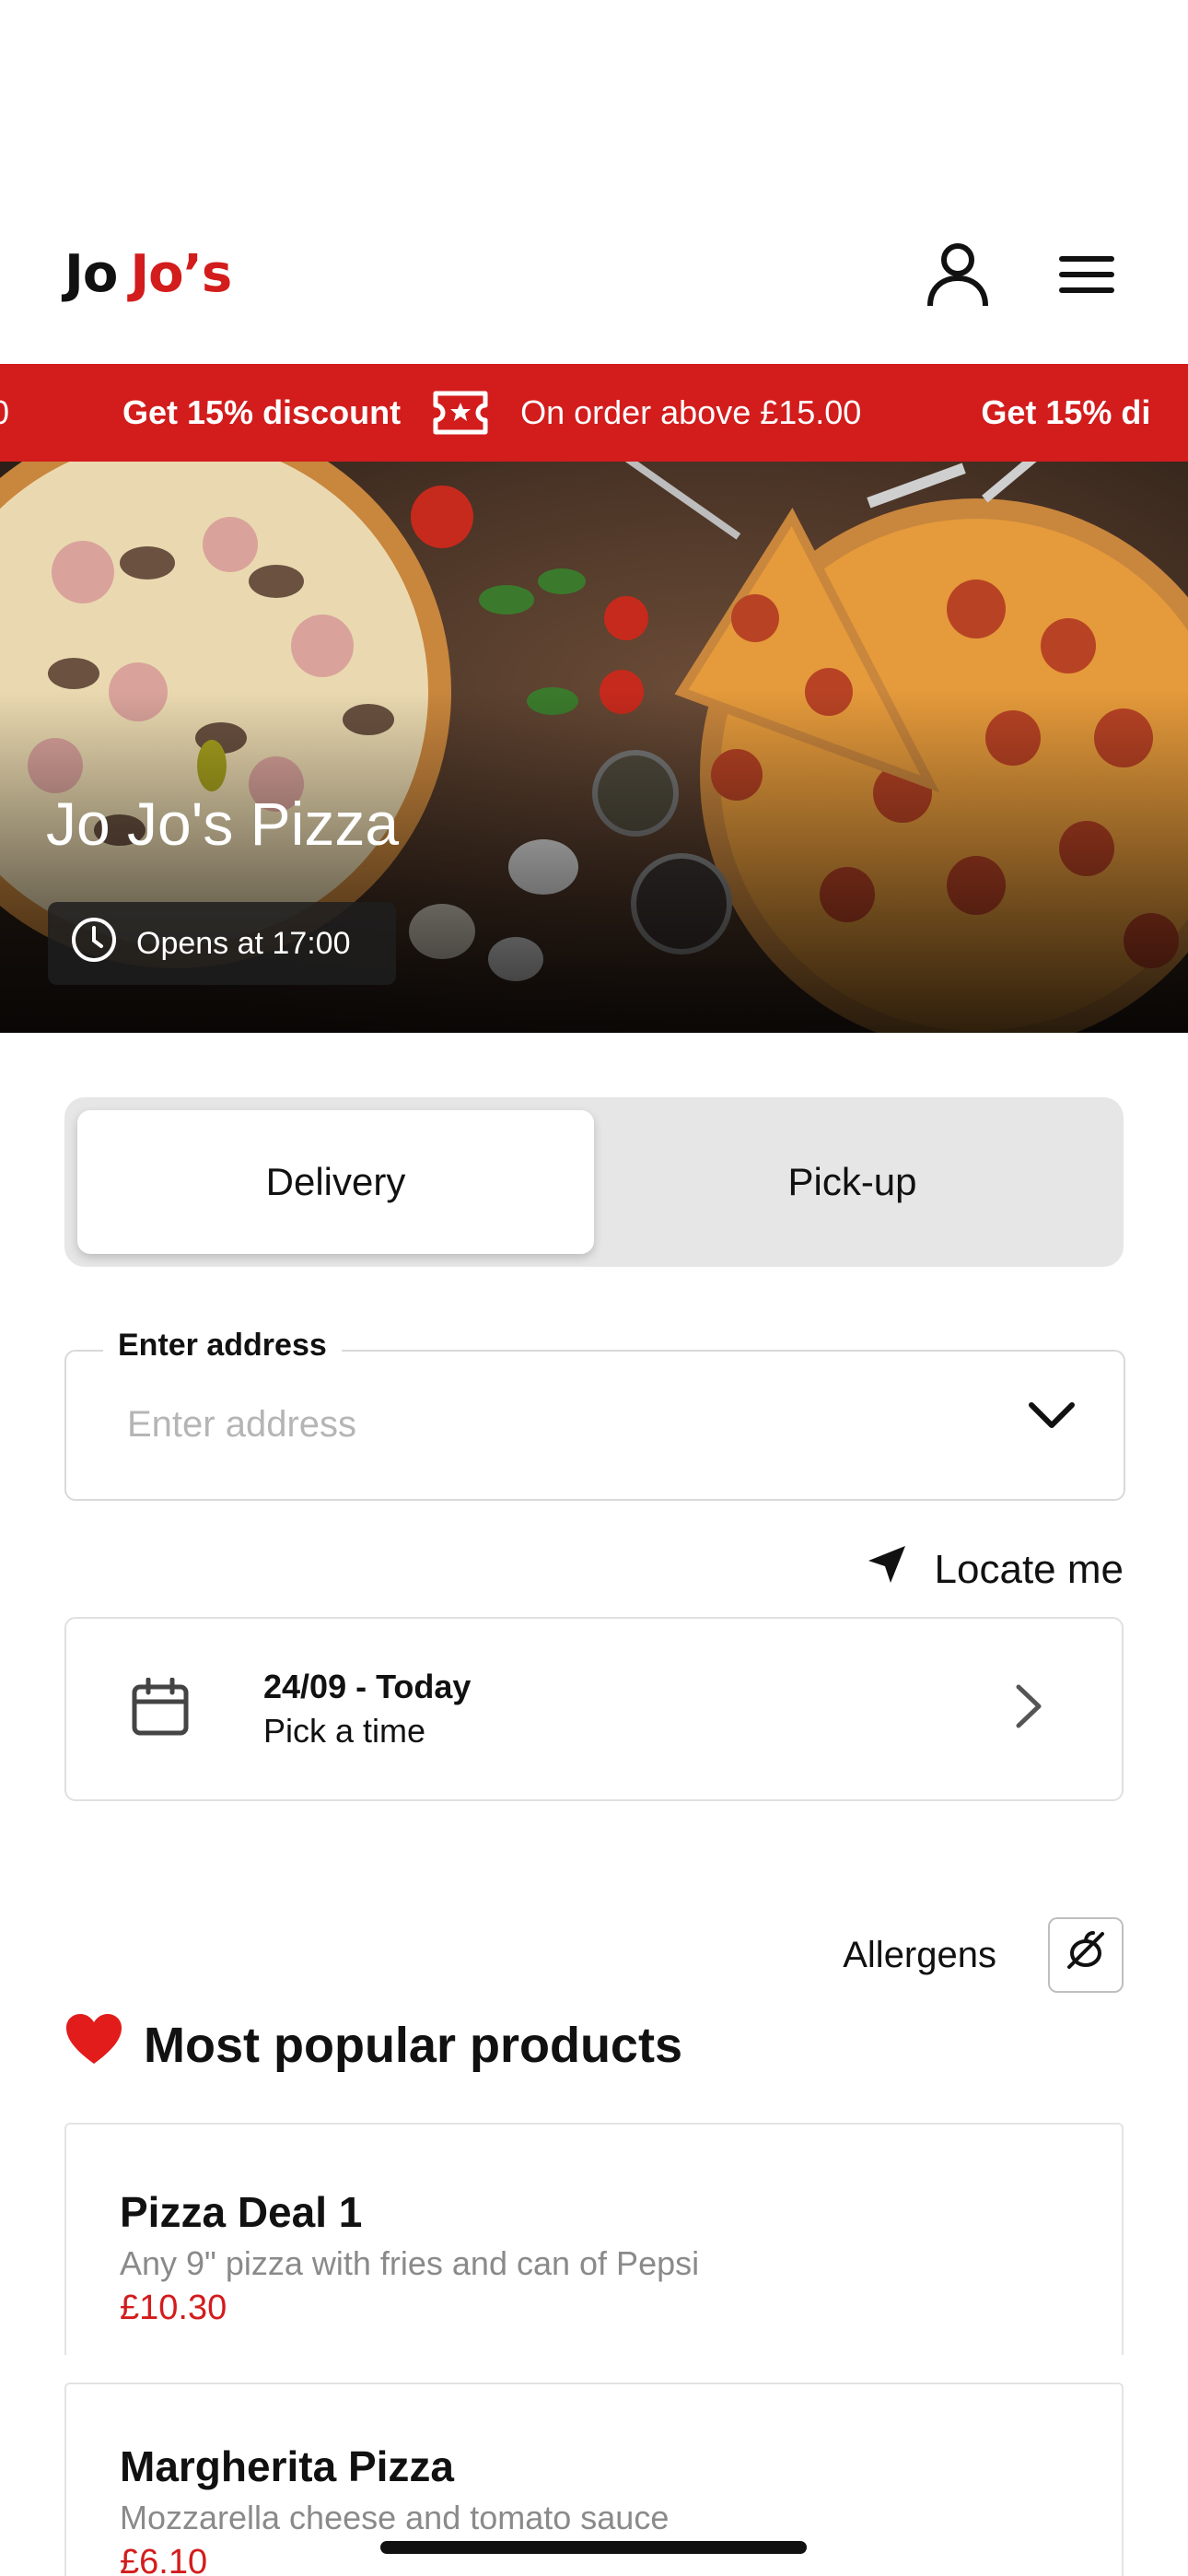  Describe the element at coordinates (593, 2547) in the screenshot. I see `home-indicator` at that location.